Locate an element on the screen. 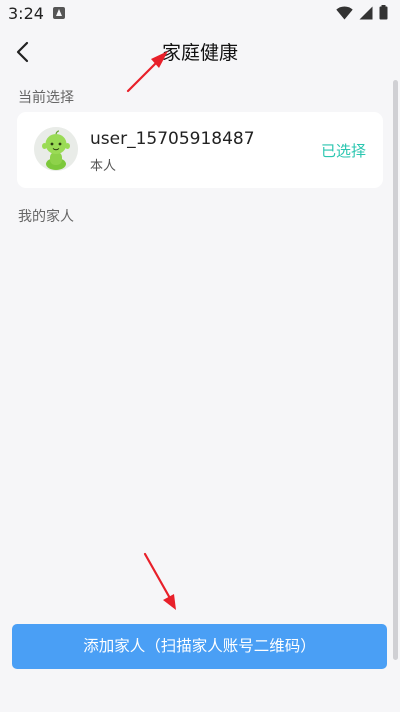 This screenshot has height=712, width=400. annotation-arrow-bottom is located at coordinates (159, 581).